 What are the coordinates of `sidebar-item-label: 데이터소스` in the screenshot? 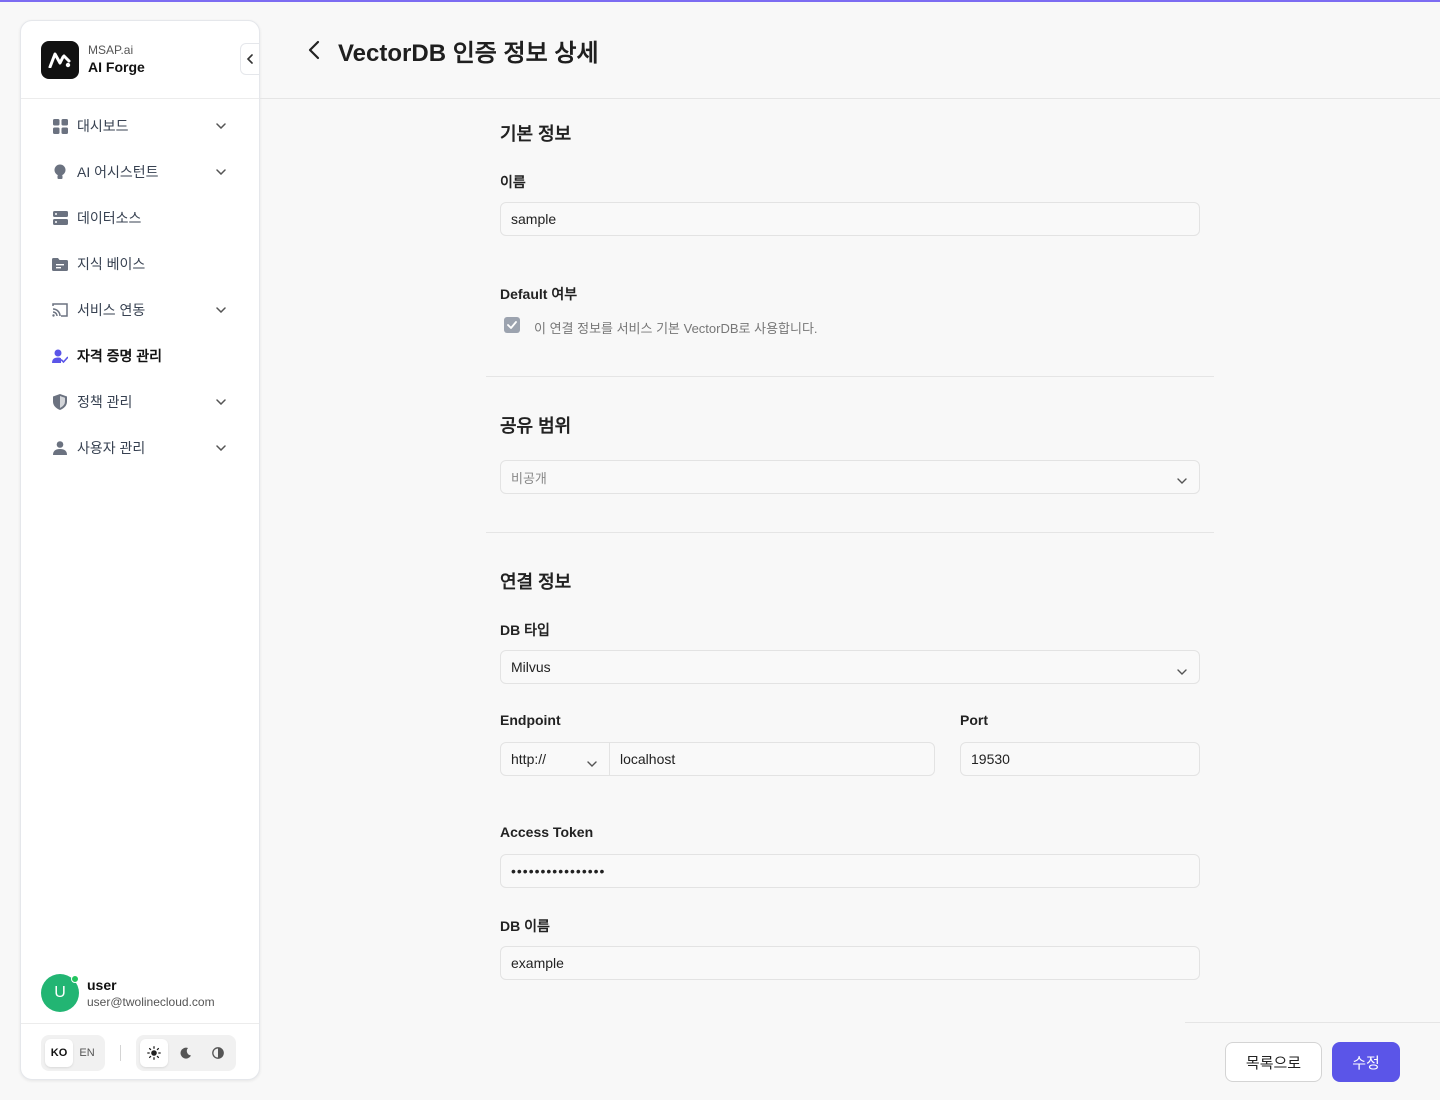 It's located at (109, 218).